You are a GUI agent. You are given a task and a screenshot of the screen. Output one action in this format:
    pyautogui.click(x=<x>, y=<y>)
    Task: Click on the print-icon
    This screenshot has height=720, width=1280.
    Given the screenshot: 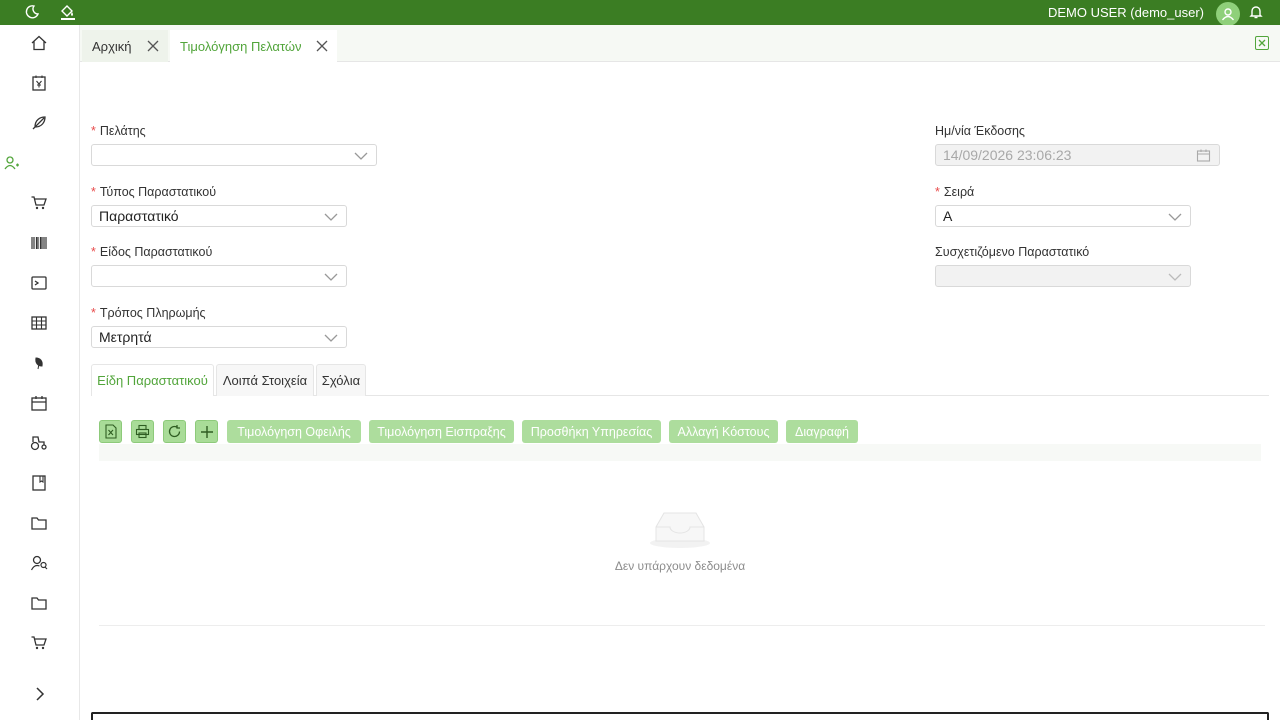 What is the action you would take?
    pyautogui.click(x=142, y=431)
    